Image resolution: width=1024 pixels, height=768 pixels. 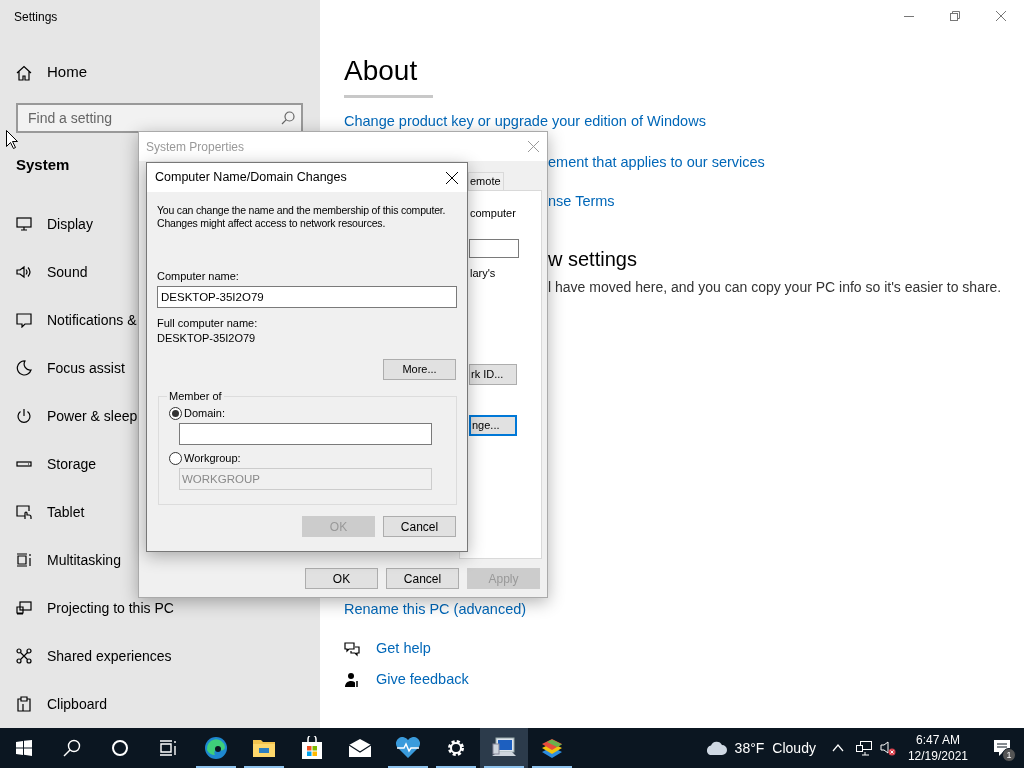 What do you see at coordinates (36, 17) in the screenshot?
I see `window-title: Settings` at bounding box center [36, 17].